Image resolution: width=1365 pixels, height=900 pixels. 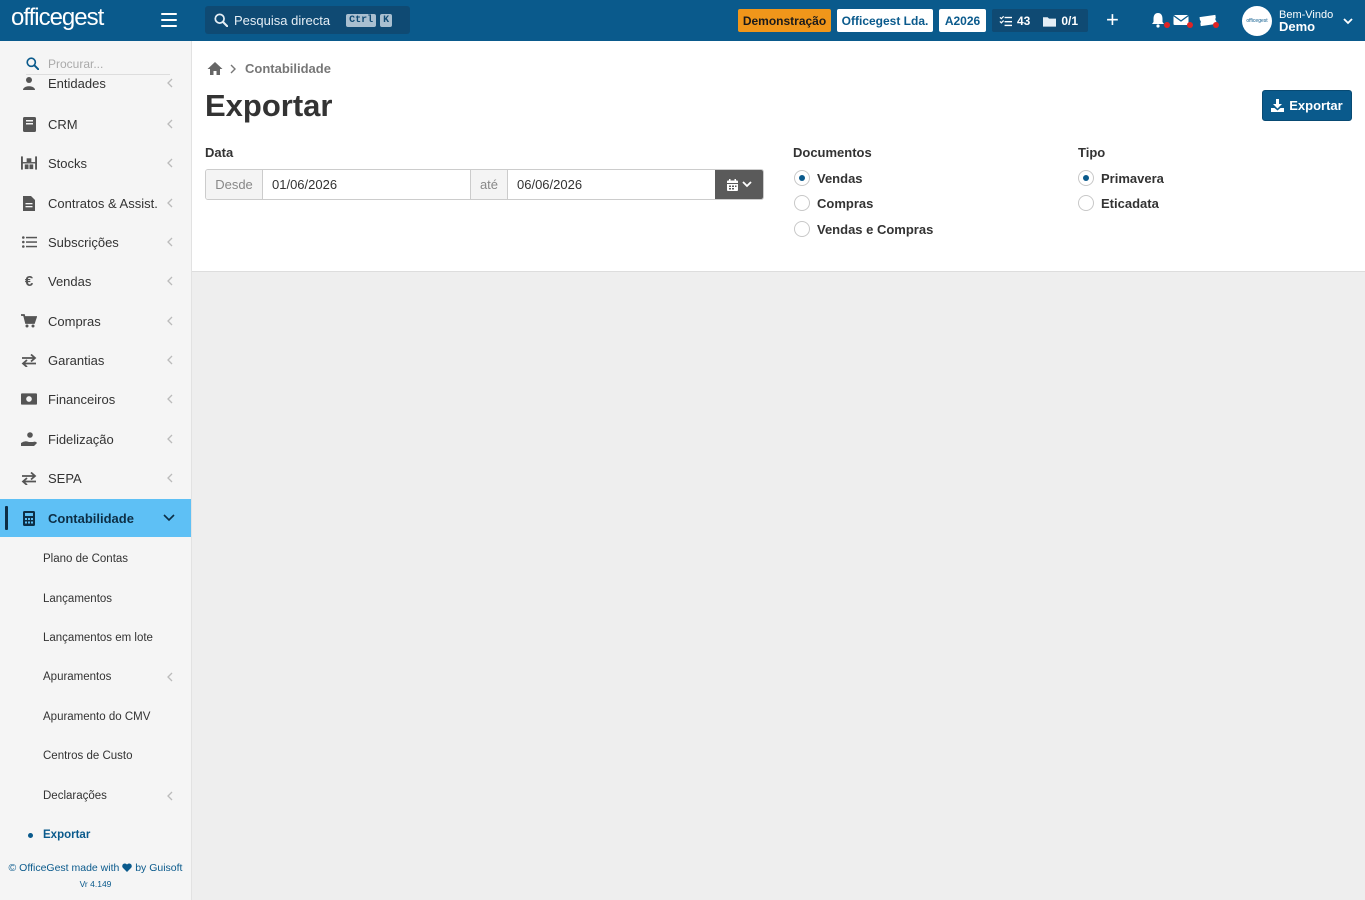 What do you see at coordinates (1040, 20) in the screenshot?
I see `counters-badge: 43 0/1` at bounding box center [1040, 20].